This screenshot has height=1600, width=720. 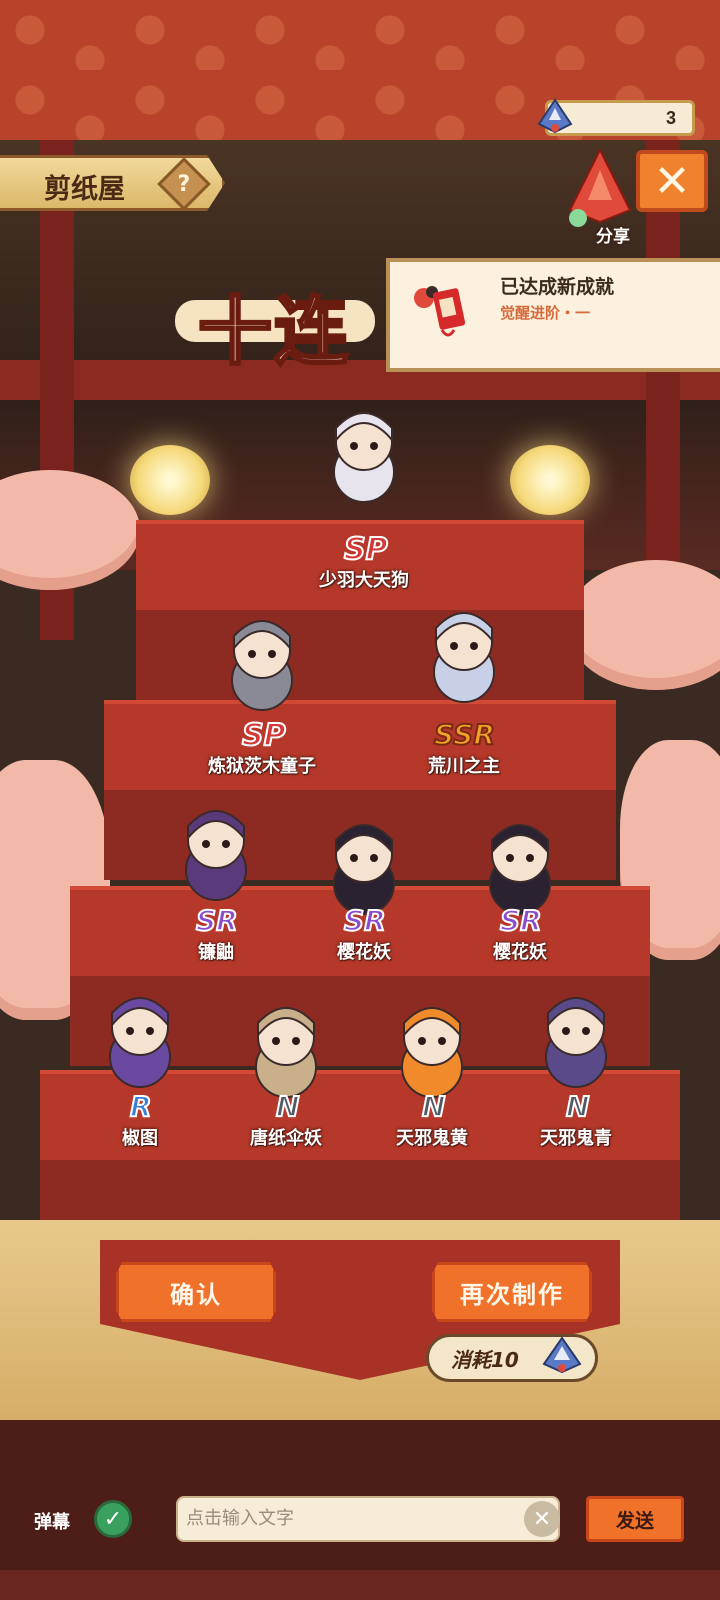 I want to click on make-again-button: 再次制作, so click(x=512, y=1292).